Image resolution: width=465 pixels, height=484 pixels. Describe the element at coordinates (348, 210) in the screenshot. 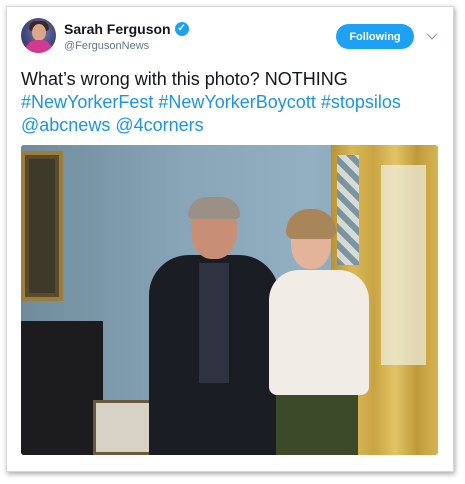

I see `photo-curtain-trim` at that location.